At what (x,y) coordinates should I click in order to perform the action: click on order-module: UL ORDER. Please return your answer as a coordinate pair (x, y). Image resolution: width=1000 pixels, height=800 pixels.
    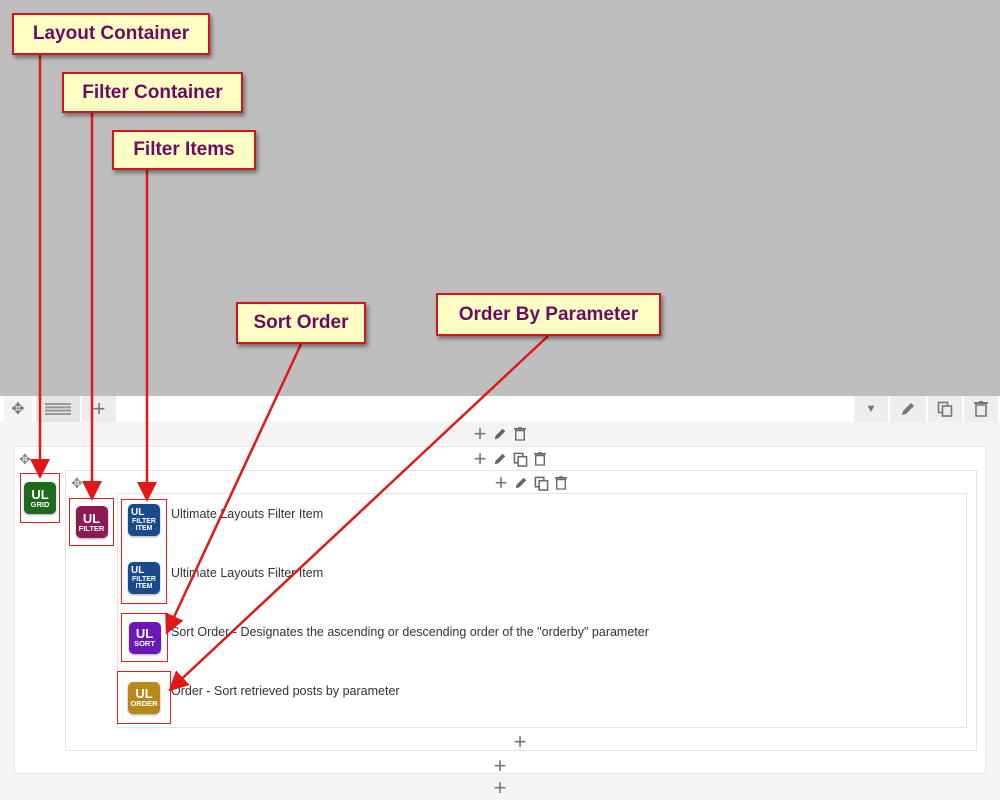
    Looking at the image, I should click on (144, 697).